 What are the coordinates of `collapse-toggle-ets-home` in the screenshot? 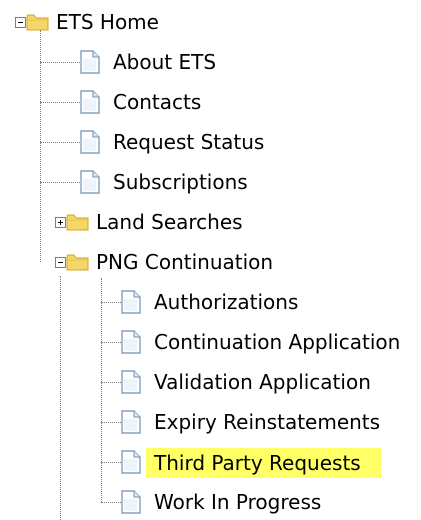 It's located at (20, 22).